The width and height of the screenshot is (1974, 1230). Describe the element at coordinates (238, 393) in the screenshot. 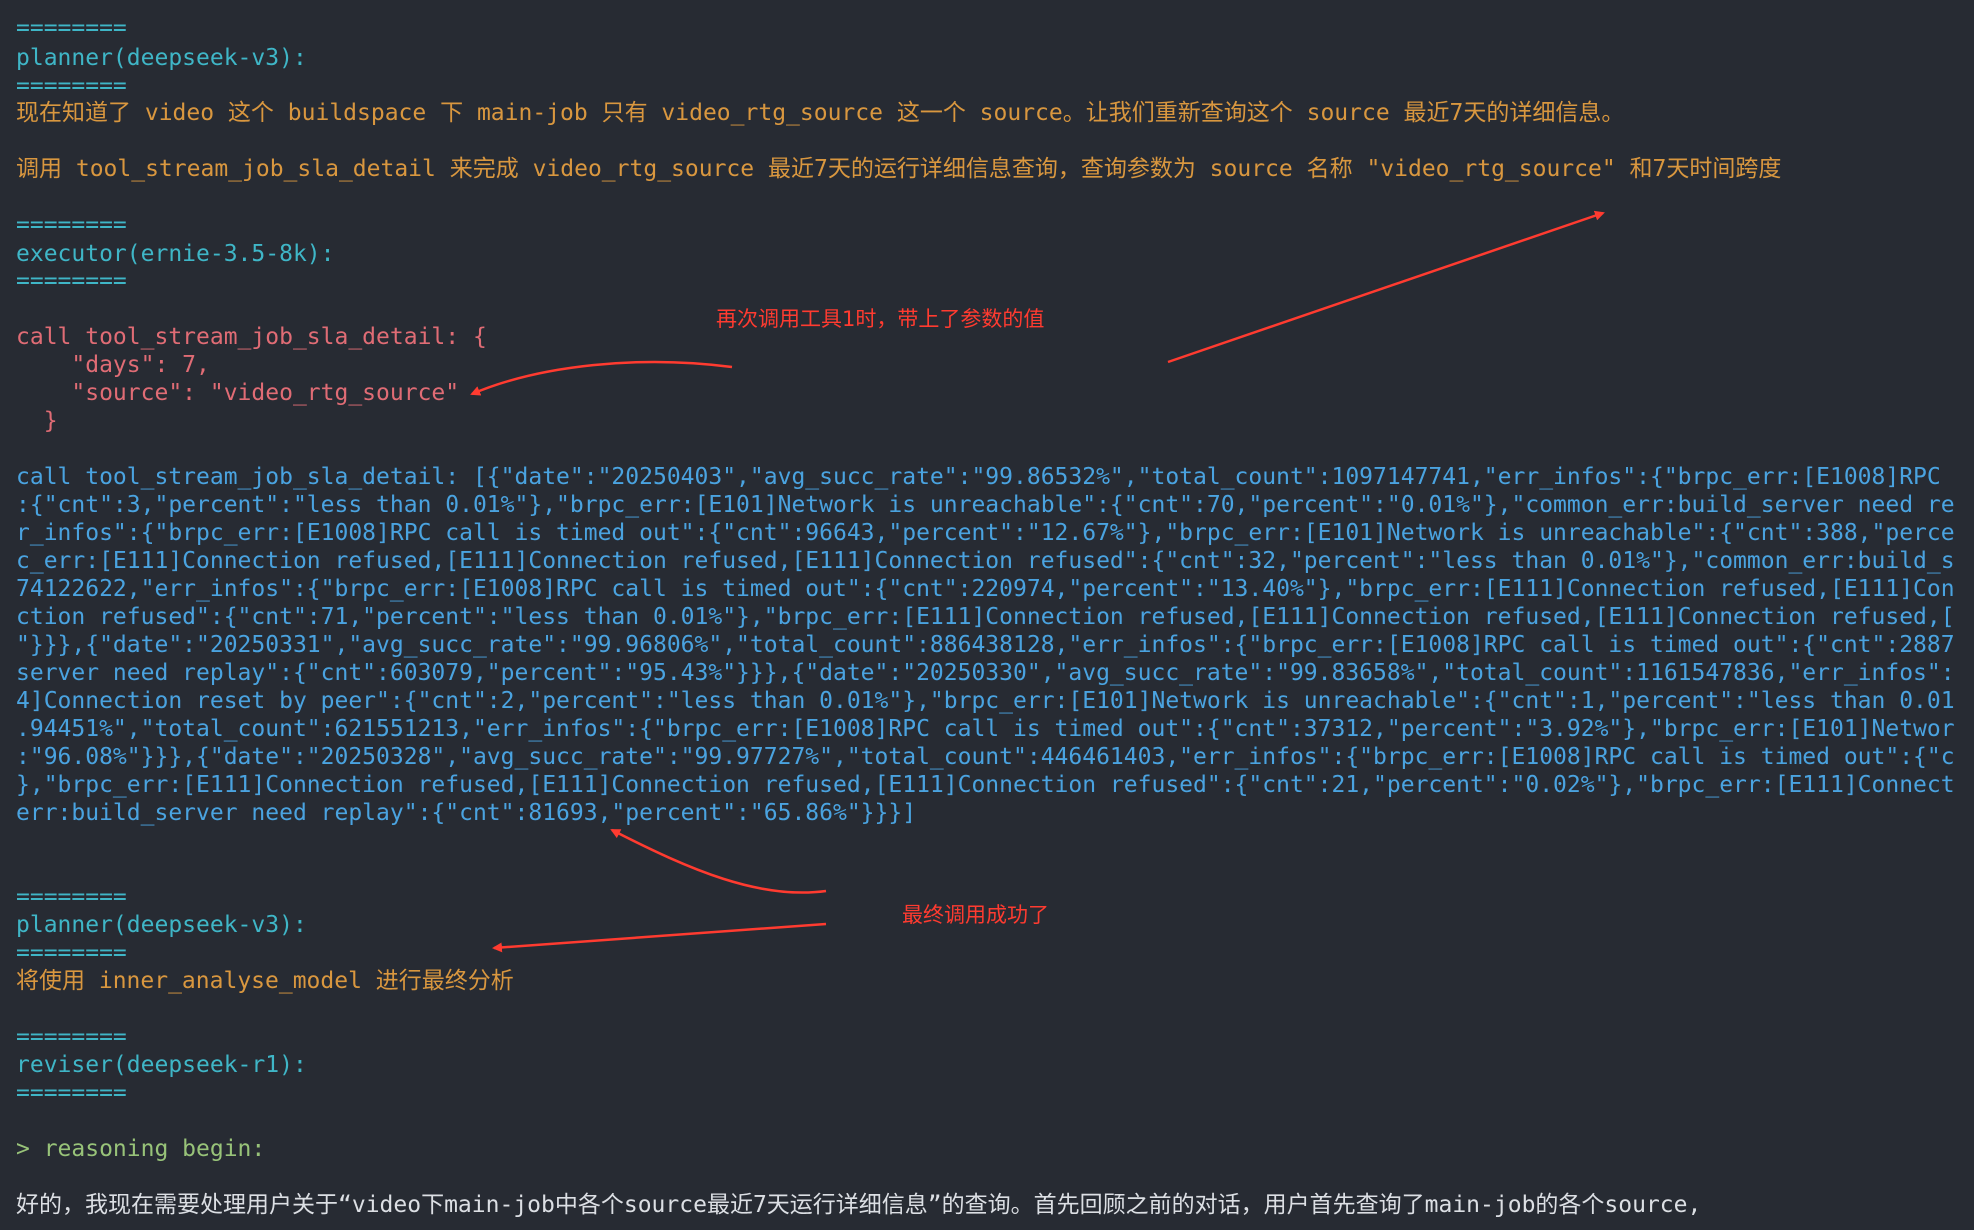

I see `tool-call-line: "source": "video_rtg_source"` at that location.